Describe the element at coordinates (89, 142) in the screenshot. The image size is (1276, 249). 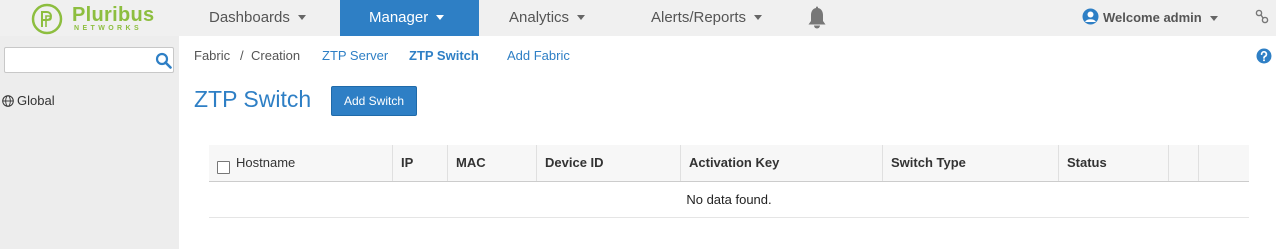
I see `sidebar: Global` at that location.